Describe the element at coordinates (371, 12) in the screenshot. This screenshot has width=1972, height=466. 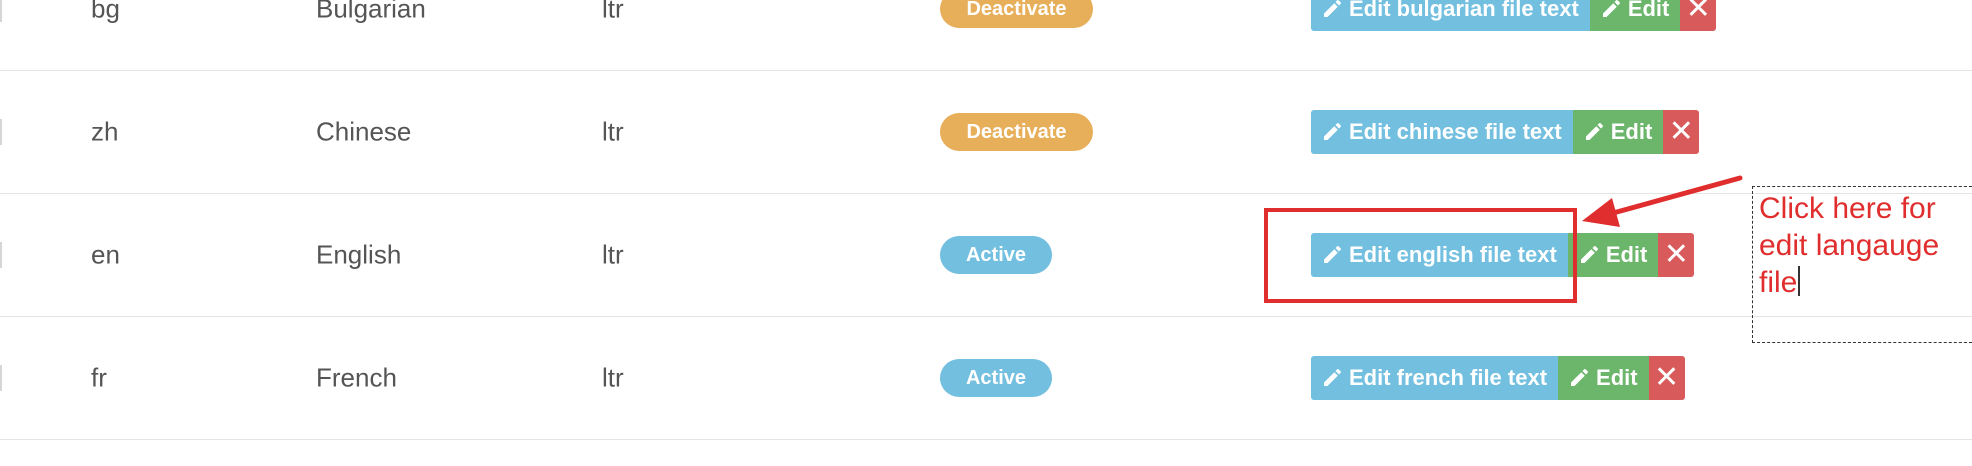
I see `language-name: Bulgarian` at that location.